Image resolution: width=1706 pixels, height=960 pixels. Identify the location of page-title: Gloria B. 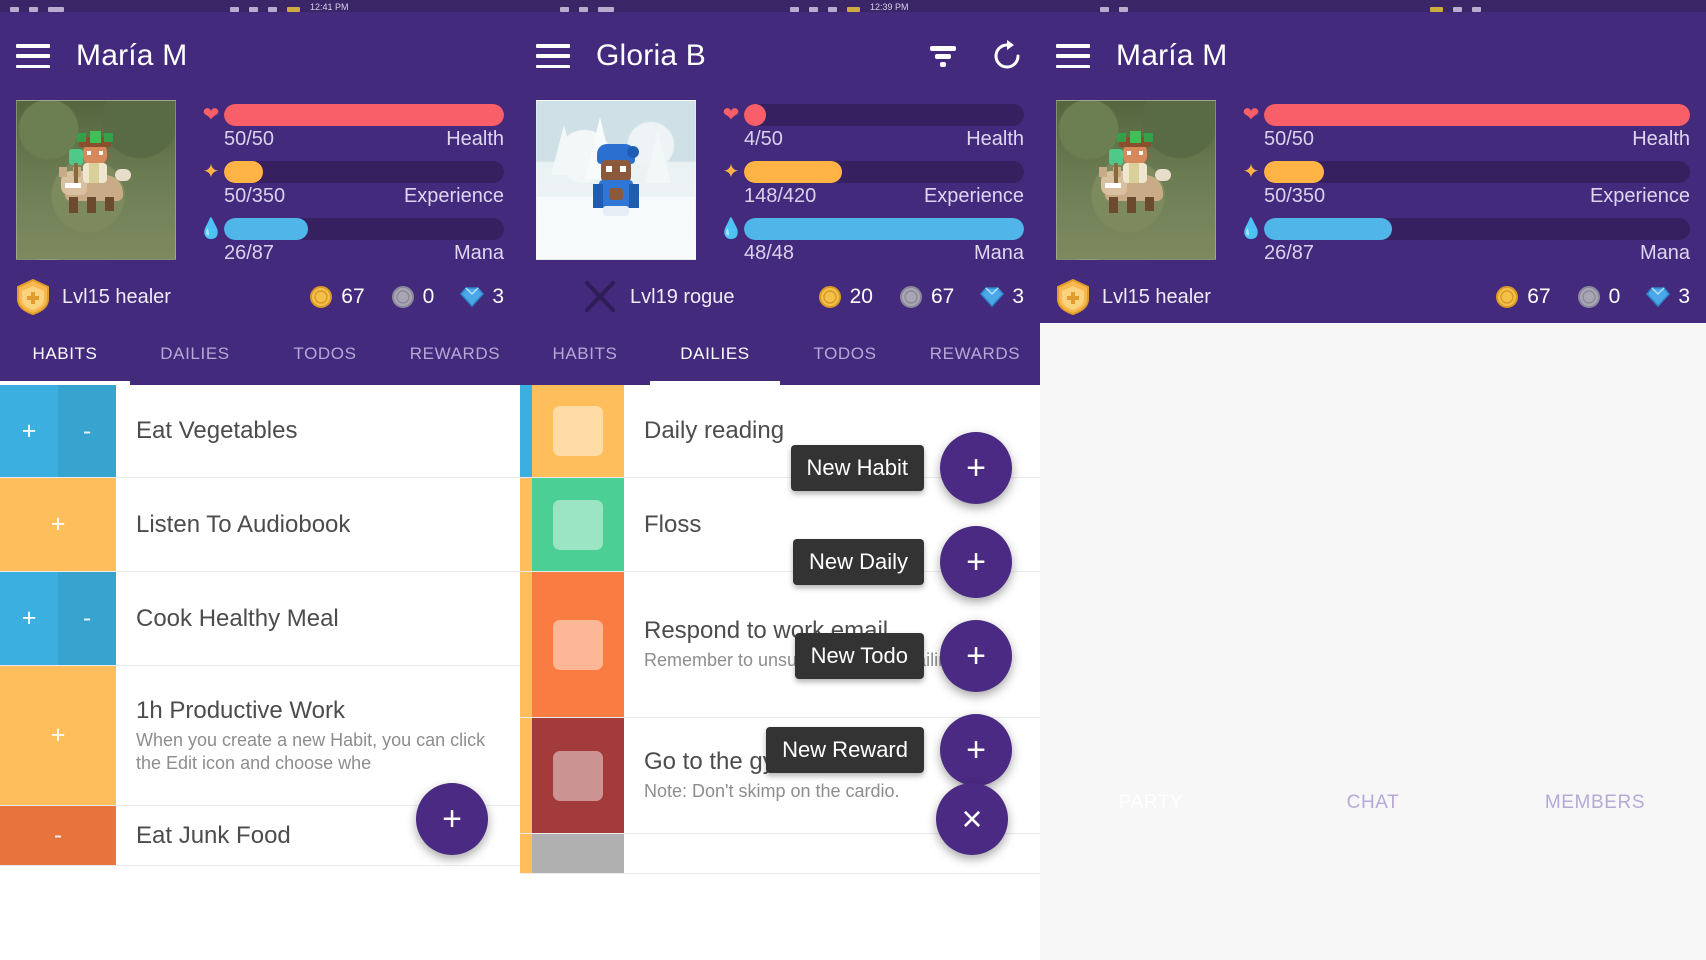
(651, 55).